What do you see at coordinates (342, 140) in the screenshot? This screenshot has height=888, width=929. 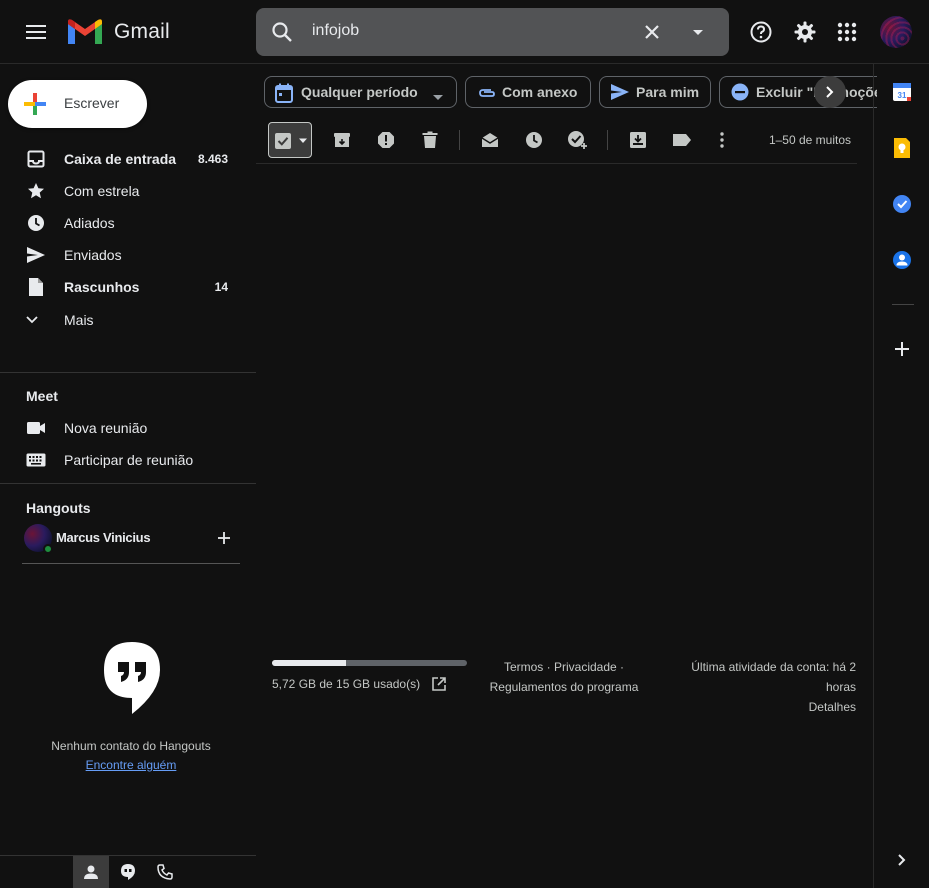 I see `archive-icon` at bounding box center [342, 140].